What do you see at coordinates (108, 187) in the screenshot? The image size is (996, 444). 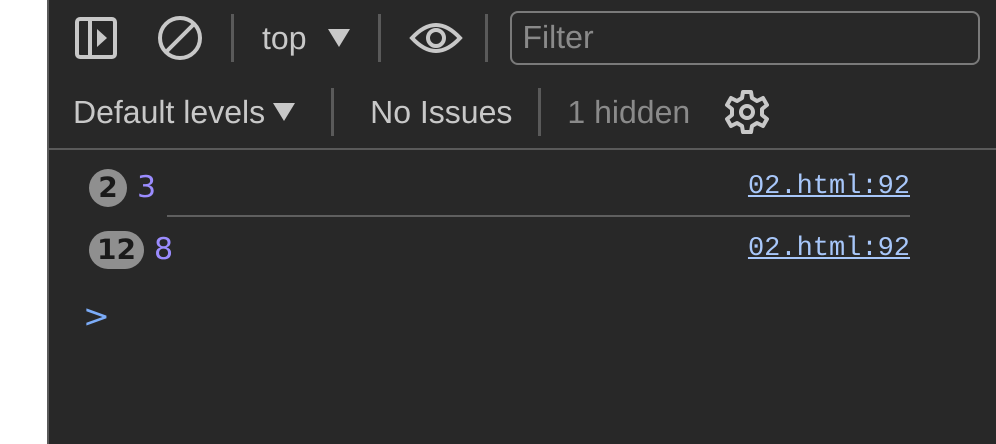 I see `repeat-count-badge: 2` at bounding box center [108, 187].